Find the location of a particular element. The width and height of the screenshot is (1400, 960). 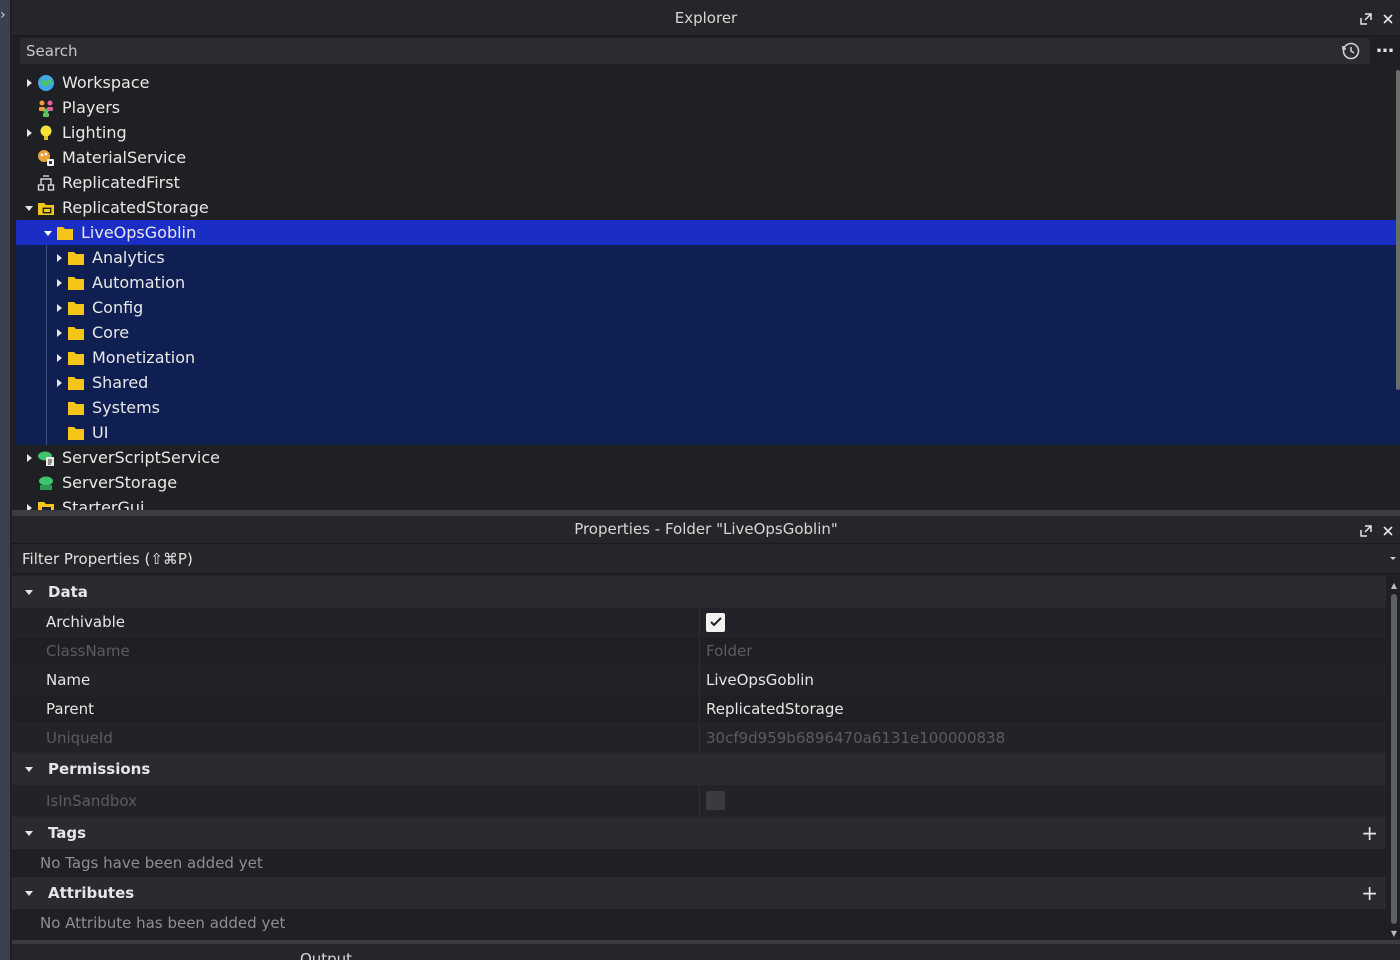

tree-item-lighting: Lighting is located at coordinates (706, 132).